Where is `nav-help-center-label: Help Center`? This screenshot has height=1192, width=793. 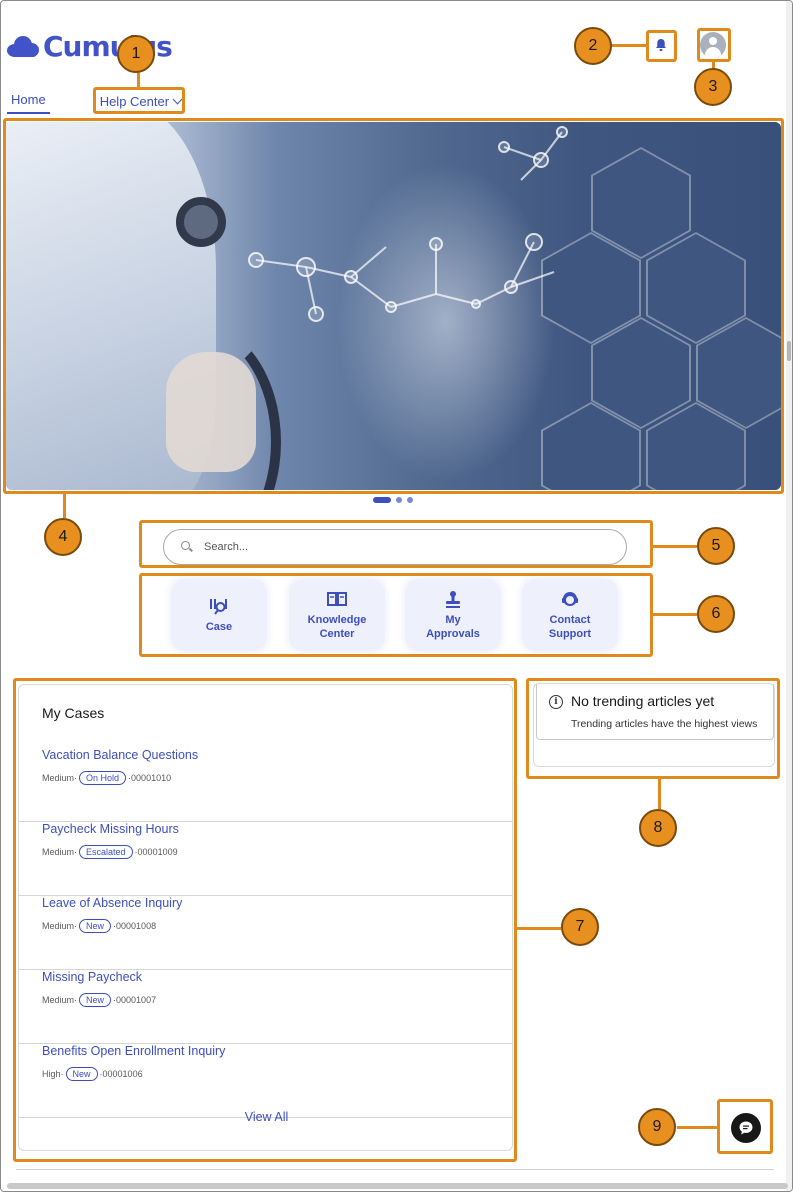 nav-help-center-label: Help Center is located at coordinates (134, 101).